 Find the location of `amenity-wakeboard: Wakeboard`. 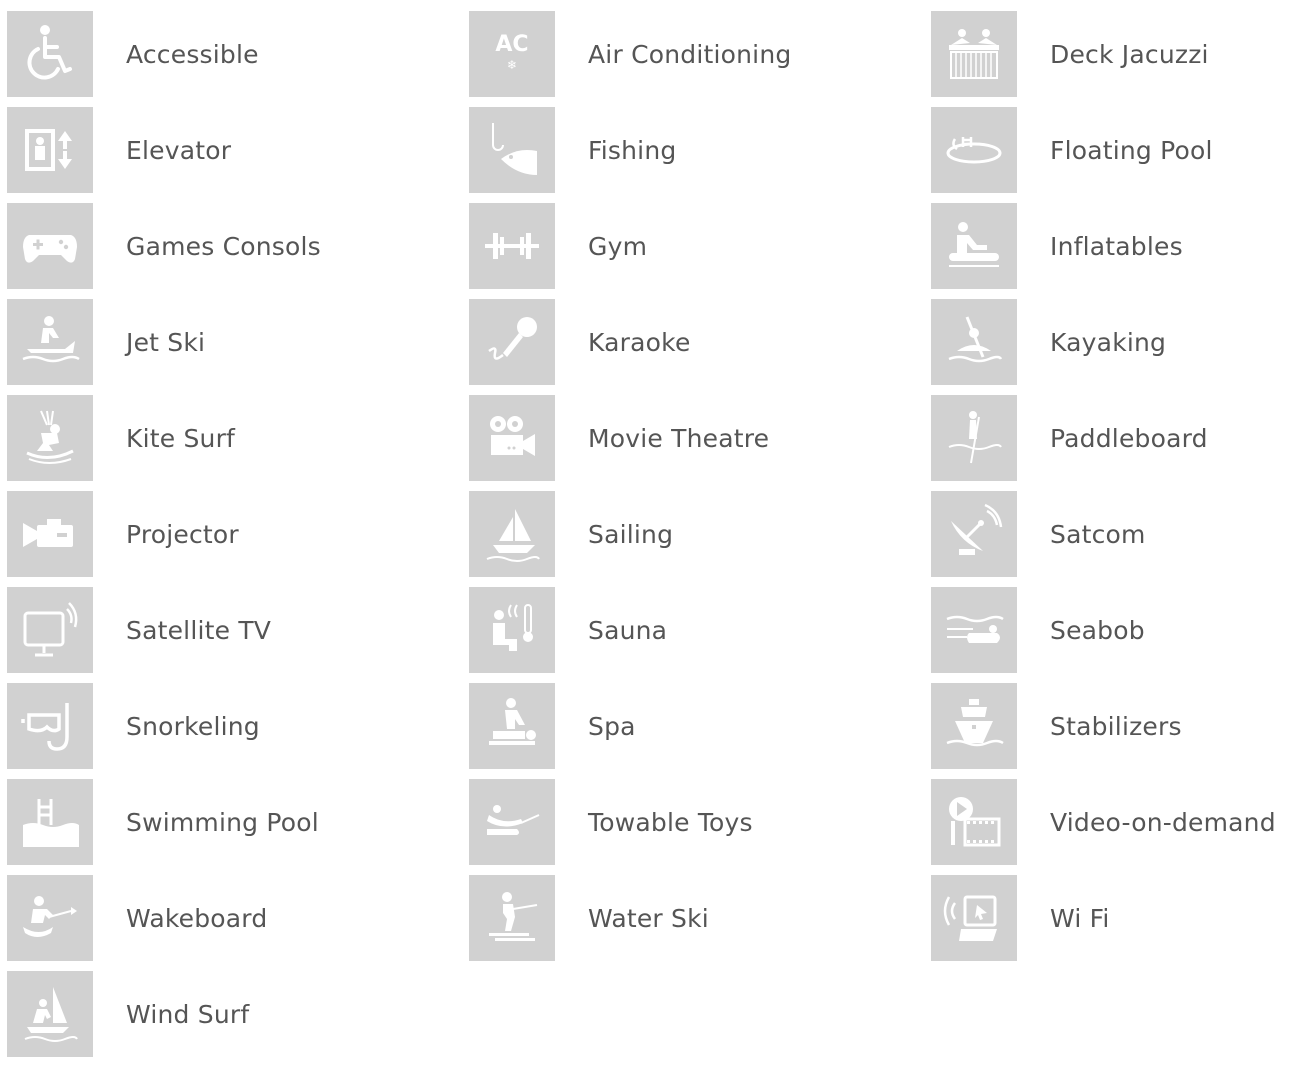

amenity-wakeboard: Wakeboard is located at coordinates (238, 923).